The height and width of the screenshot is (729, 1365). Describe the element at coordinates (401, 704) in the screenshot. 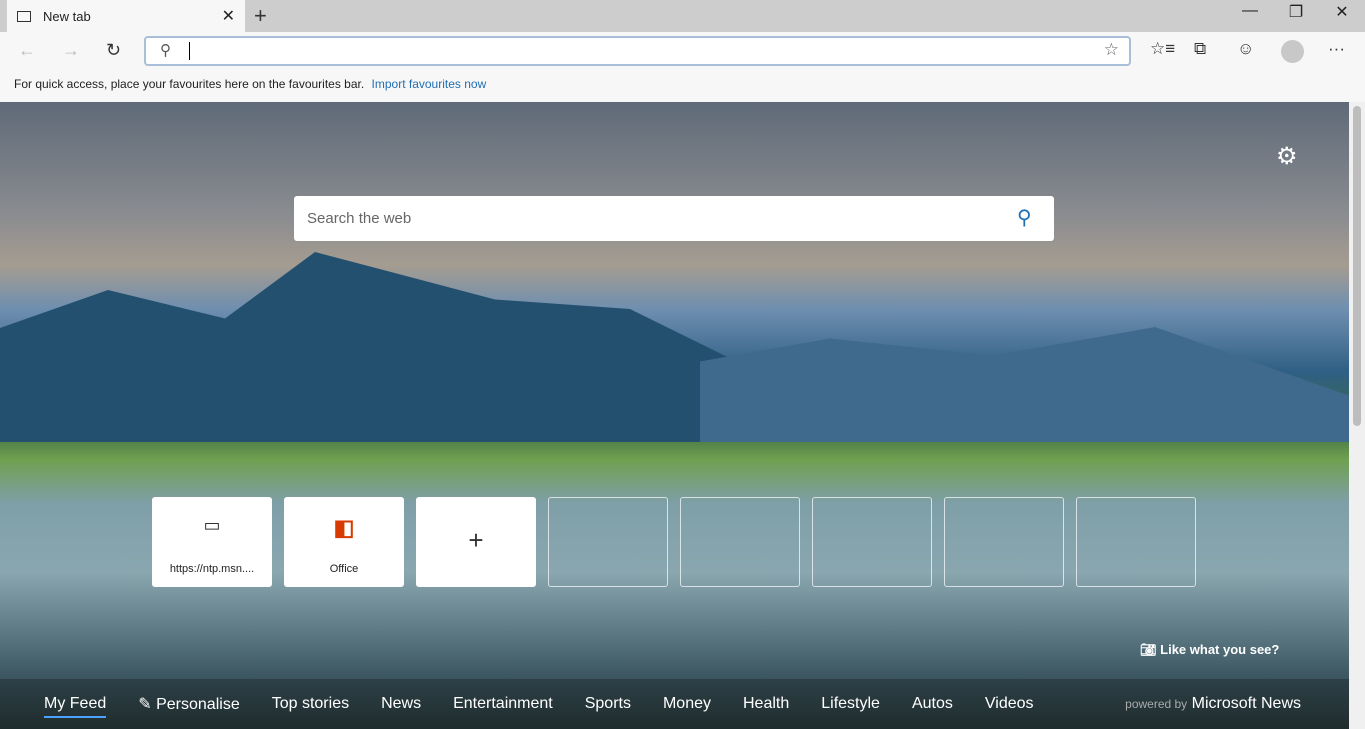

I see `feed-tab-news: News` at that location.